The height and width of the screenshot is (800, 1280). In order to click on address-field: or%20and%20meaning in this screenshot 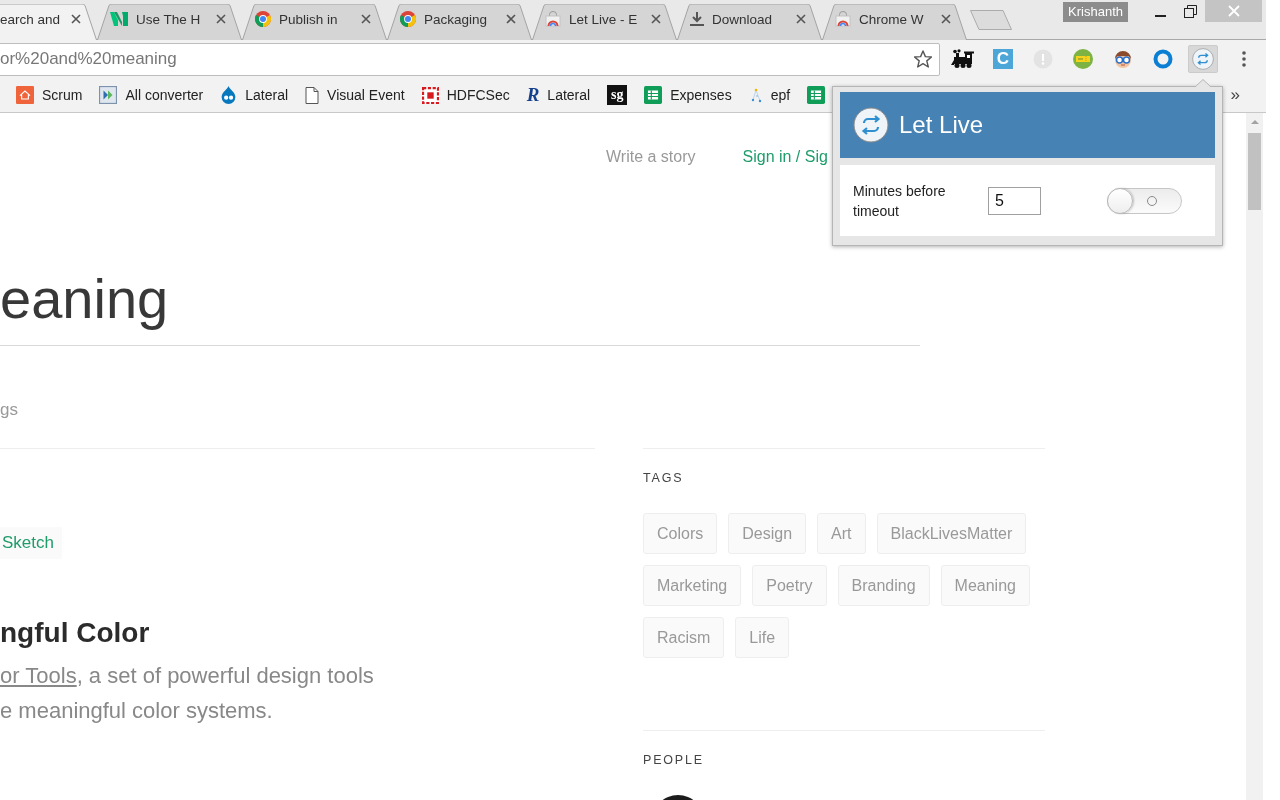, I will do `click(470, 59)`.